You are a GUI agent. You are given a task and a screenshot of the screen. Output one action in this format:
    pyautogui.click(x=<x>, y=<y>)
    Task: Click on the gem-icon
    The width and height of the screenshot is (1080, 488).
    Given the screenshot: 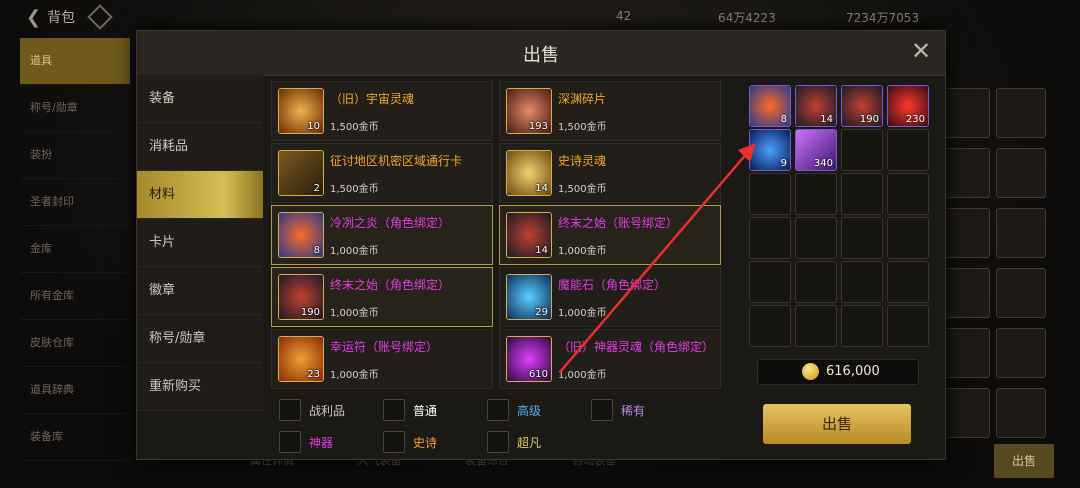 What is the action you would take?
    pyautogui.click(x=100, y=17)
    